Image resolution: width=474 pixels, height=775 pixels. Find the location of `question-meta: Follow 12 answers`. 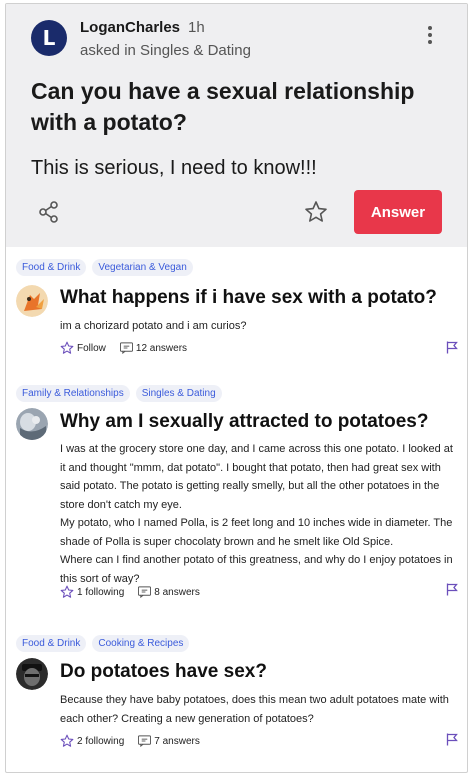

question-meta: Follow 12 answers is located at coordinates (123, 348).